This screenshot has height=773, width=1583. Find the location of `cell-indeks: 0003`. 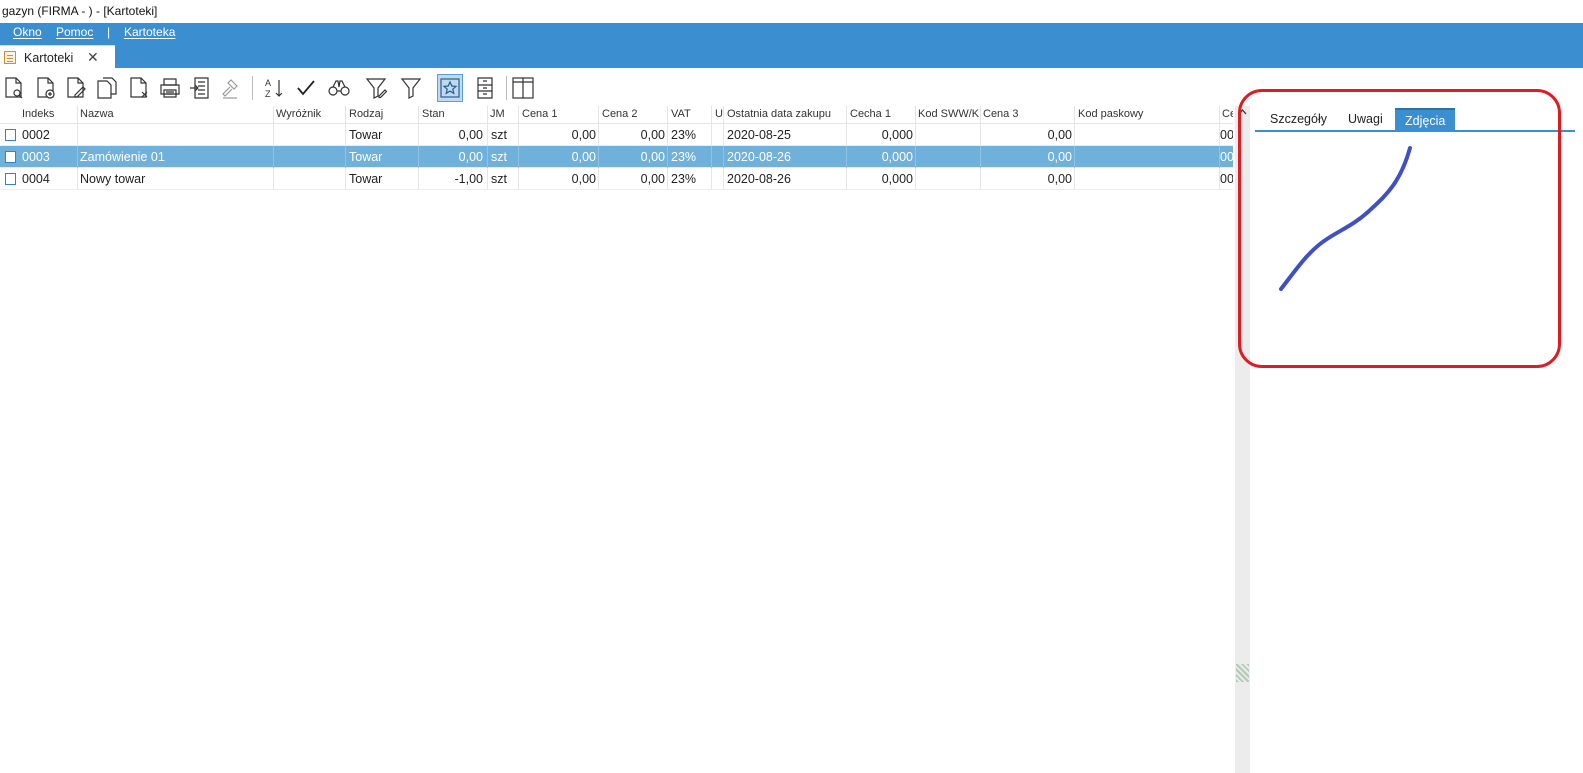

cell-indeks: 0003 is located at coordinates (36, 157).